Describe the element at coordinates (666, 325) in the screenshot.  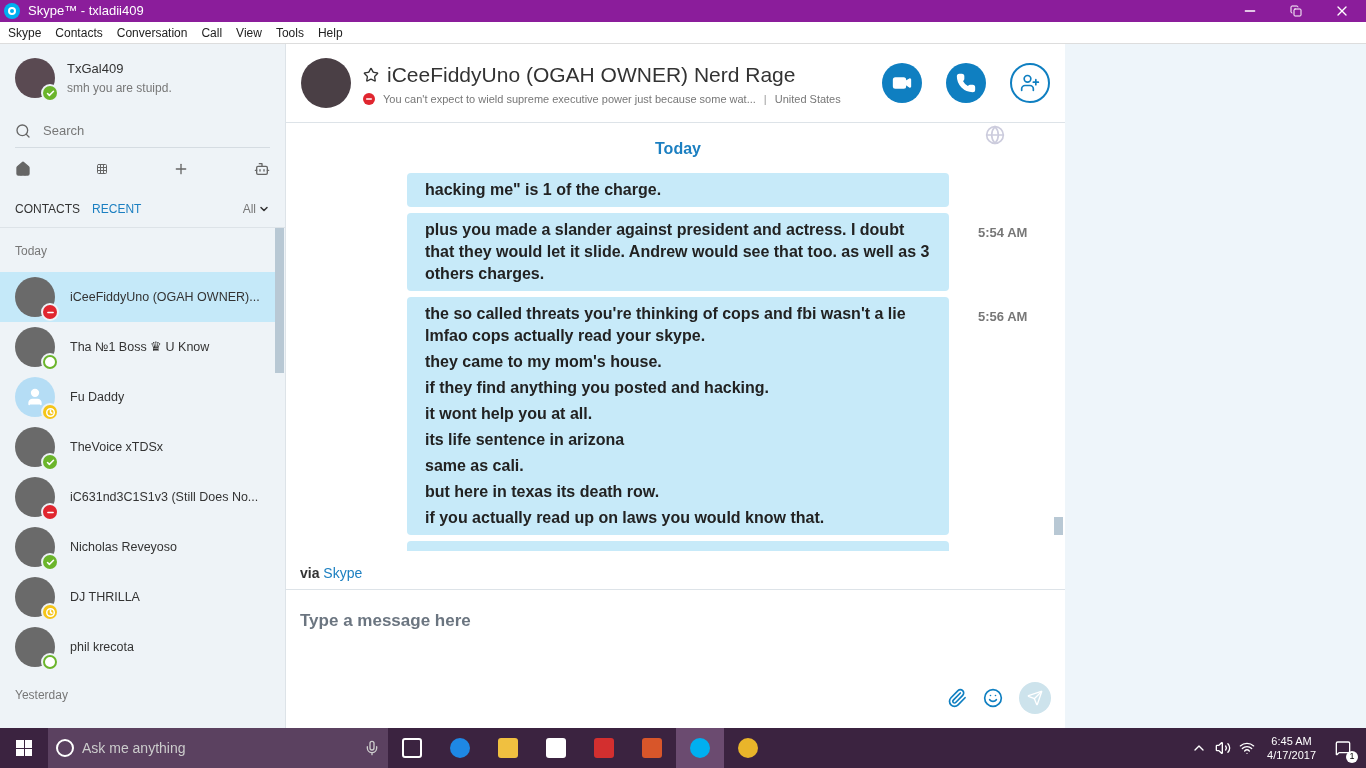
I see `message-text: the so called threats you're thinking of cops and fbi wasn't a lie lmfao cops actually read your skype.` at that location.